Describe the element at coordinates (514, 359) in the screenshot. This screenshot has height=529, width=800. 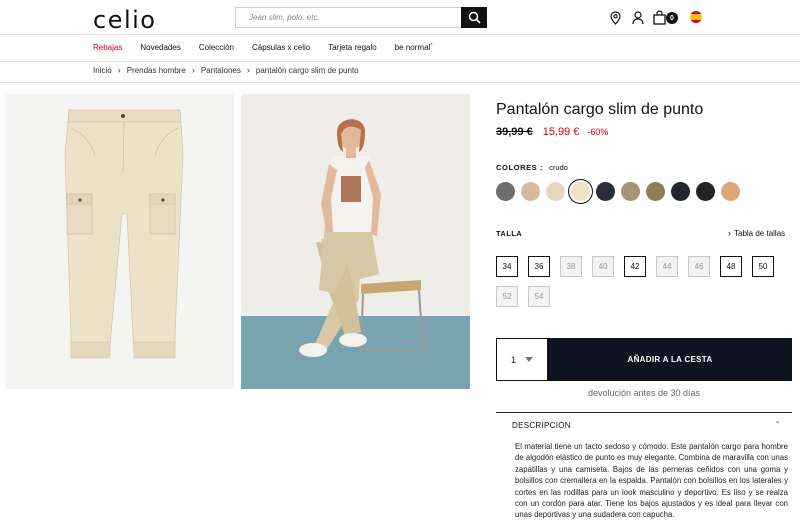
I see `quantity-value: 1` at that location.